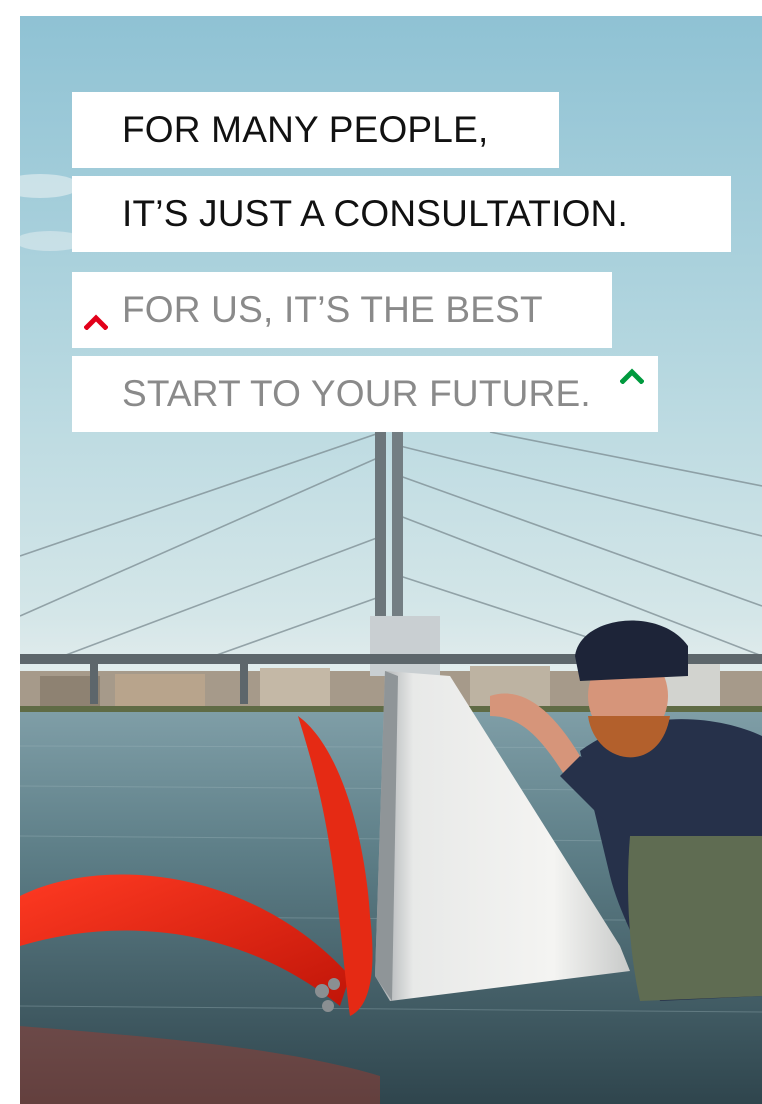  I want to click on headline-line-1: FOR MANY PEOPLE,, so click(315, 130).